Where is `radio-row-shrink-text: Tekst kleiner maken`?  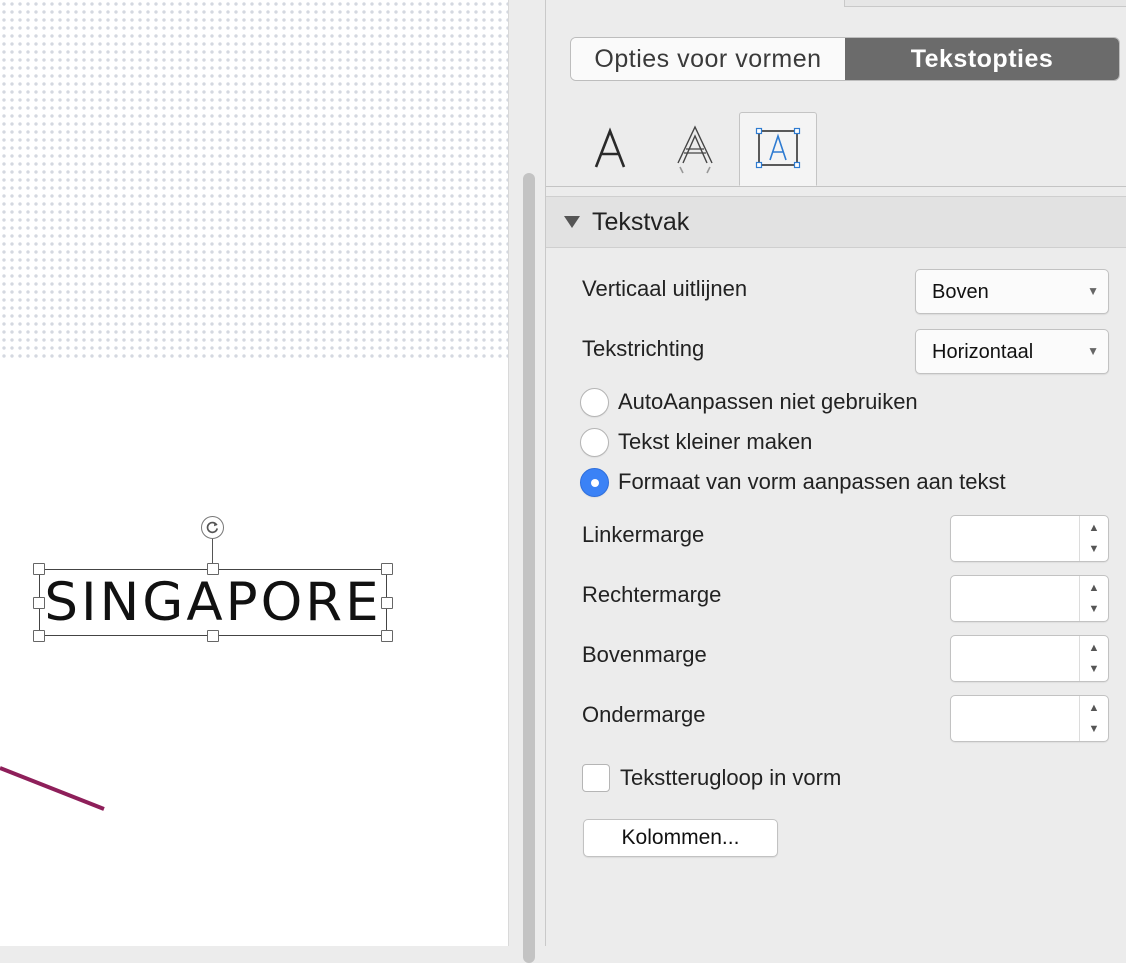 radio-row-shrink-text: Tekst kleiner maken is located at coordinates (696, 442).